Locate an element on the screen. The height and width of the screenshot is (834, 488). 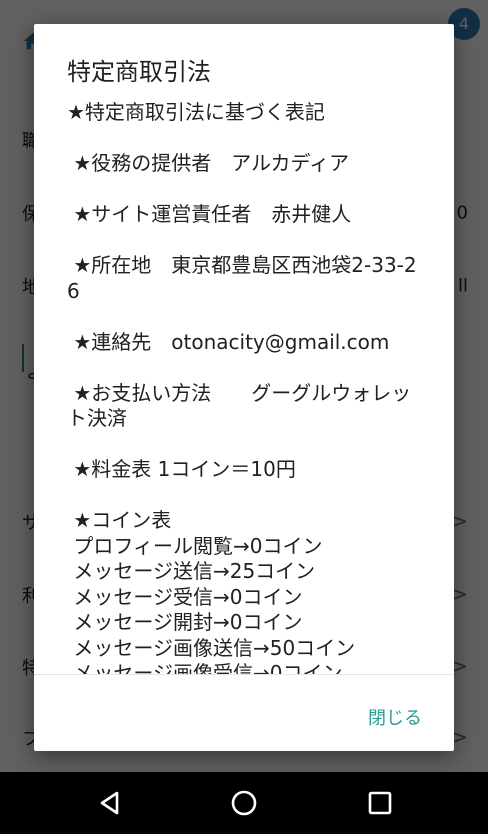
system-nav-bar is located at coordinates (244, 803).